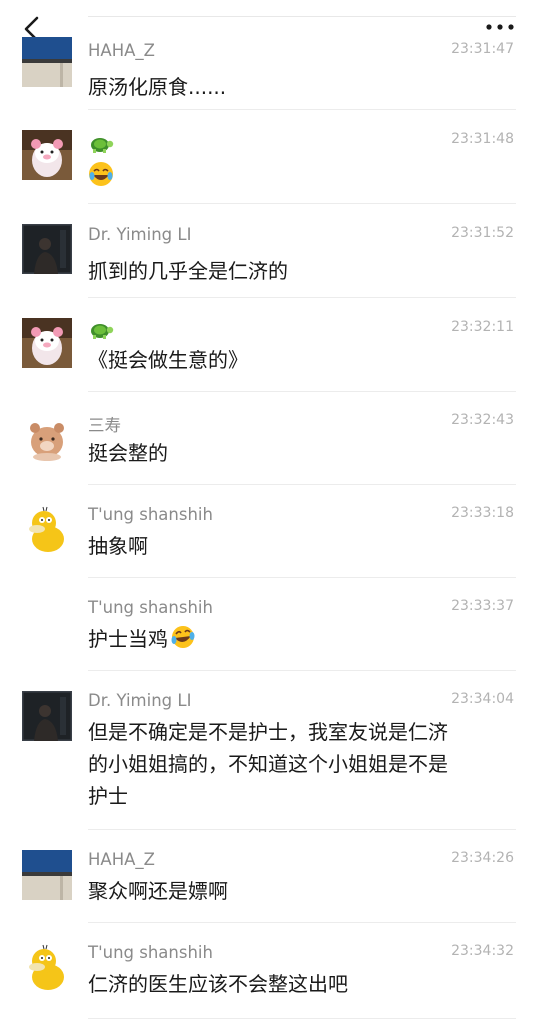  I want to click on message-item: T'ung shanshih 23:33:18 抽象啊, so click(268, 531).